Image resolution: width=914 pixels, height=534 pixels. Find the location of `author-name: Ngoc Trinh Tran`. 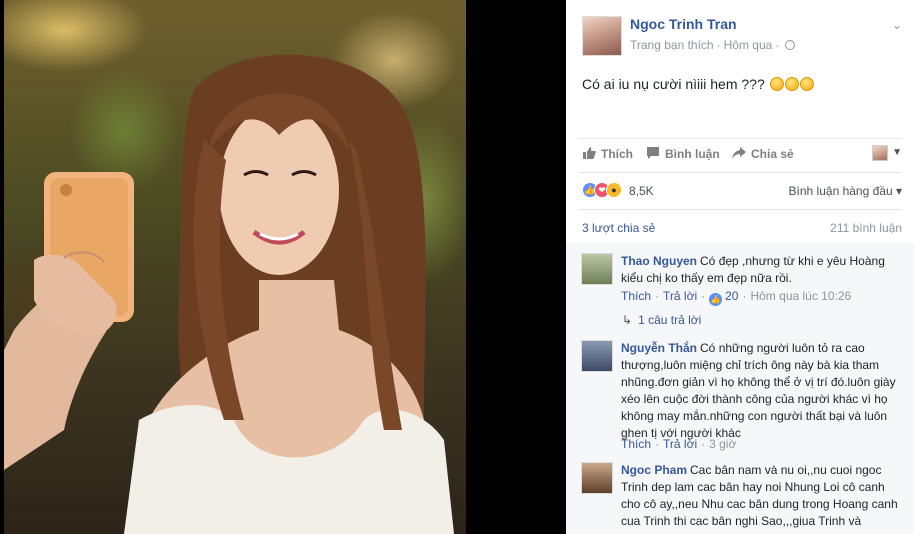

author-name: Ngoc Trinh Tran is located at coordinates (683, 24).